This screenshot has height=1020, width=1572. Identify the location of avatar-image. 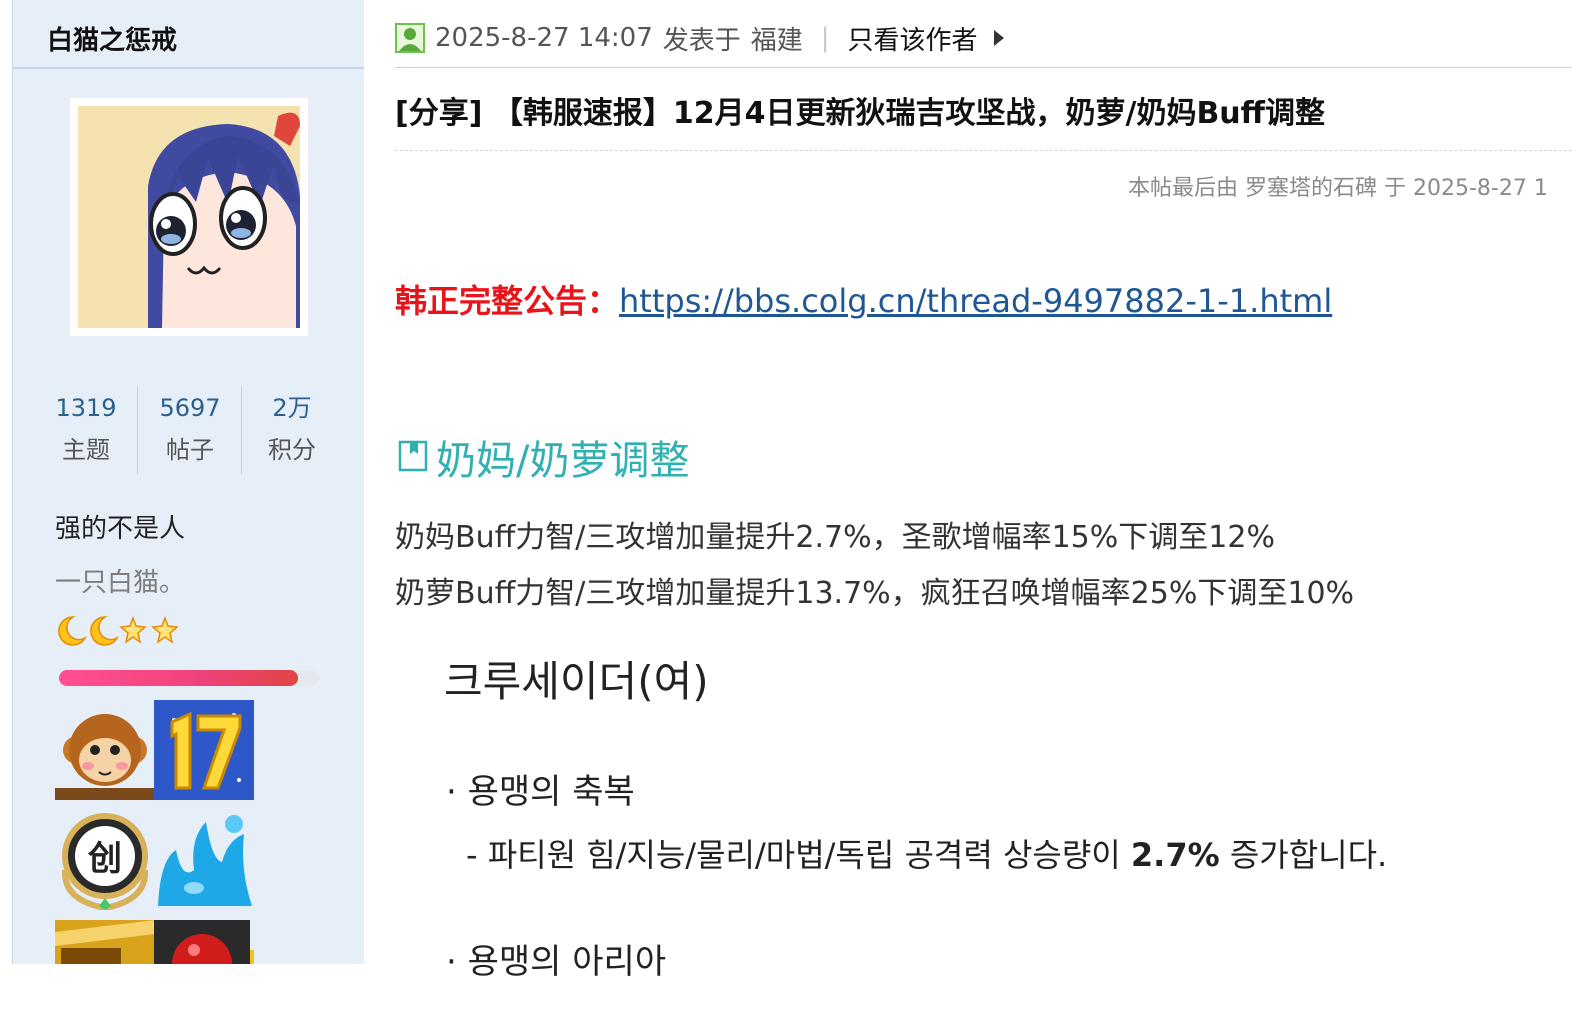
(189, 217).